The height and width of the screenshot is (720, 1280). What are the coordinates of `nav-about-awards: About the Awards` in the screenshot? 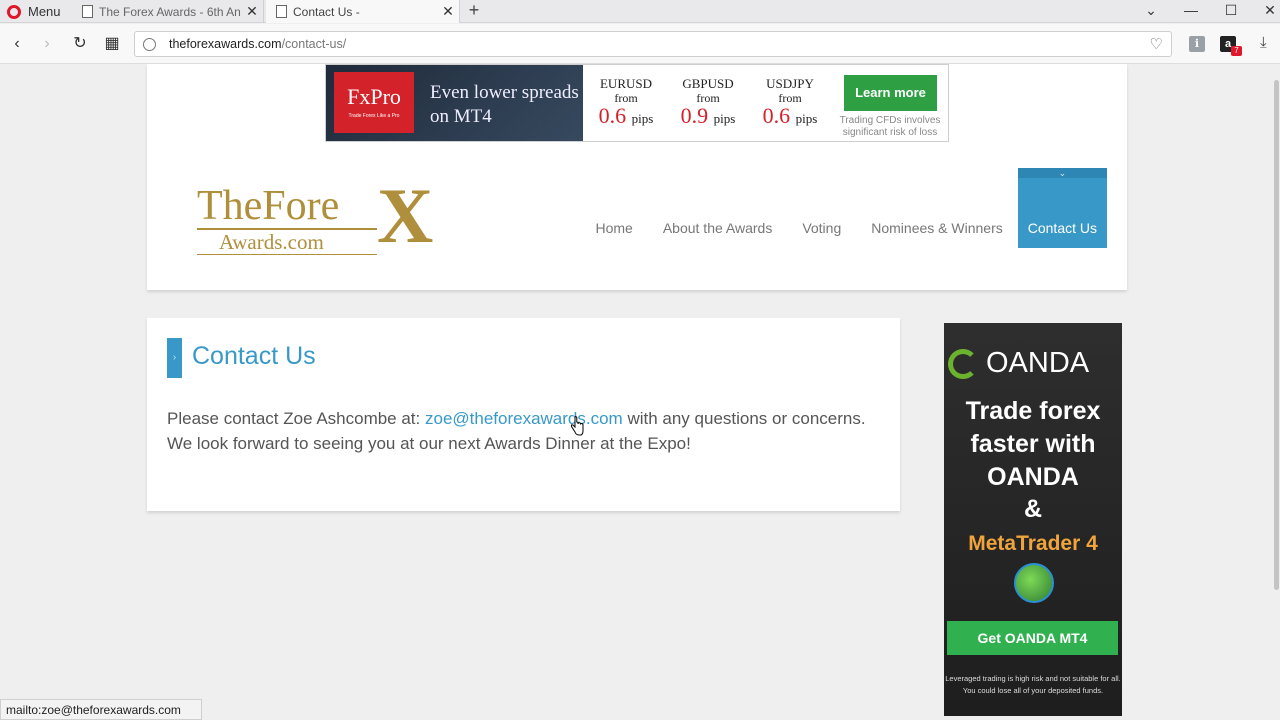 It's located at (717, 234).